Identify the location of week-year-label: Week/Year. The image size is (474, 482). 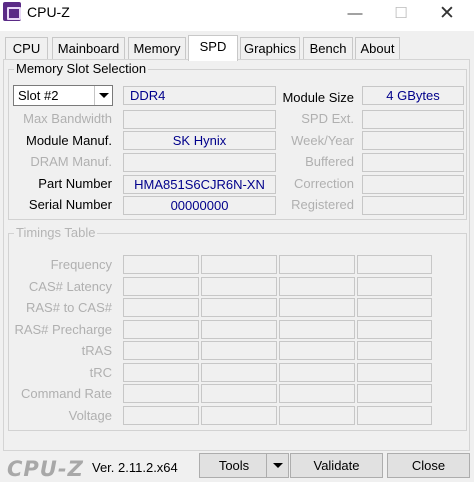
(322, 140).